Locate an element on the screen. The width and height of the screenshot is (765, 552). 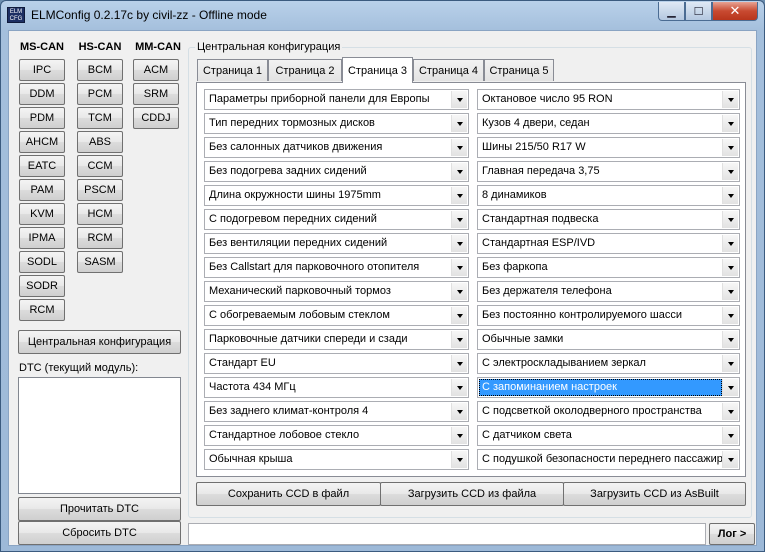
module-button-hs-pscm: PSCM is located at coordinates (100, 190).